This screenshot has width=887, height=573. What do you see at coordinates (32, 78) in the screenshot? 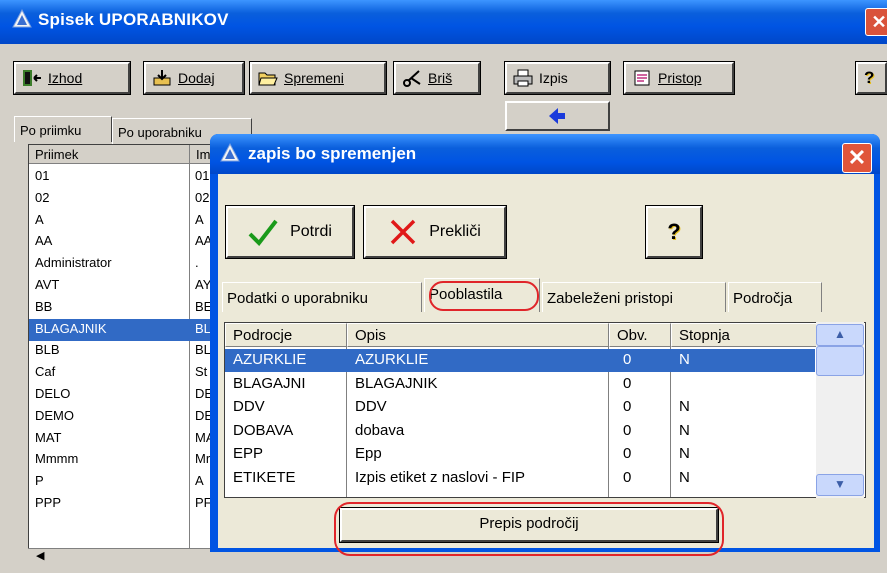
I see `exit-door-icon` at bounding box center [32, 78].